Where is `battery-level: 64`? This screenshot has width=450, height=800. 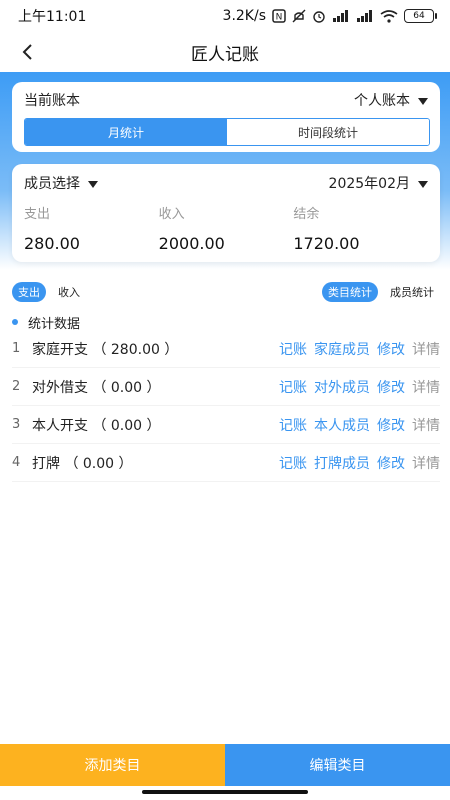
battery-level: 64 is located at coordinates (419, 16).